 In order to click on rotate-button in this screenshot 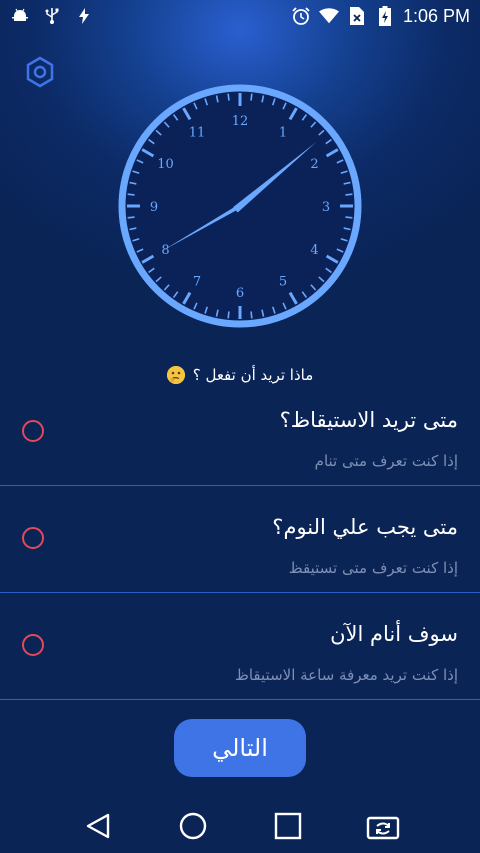, I will do `click(383, 826)`.